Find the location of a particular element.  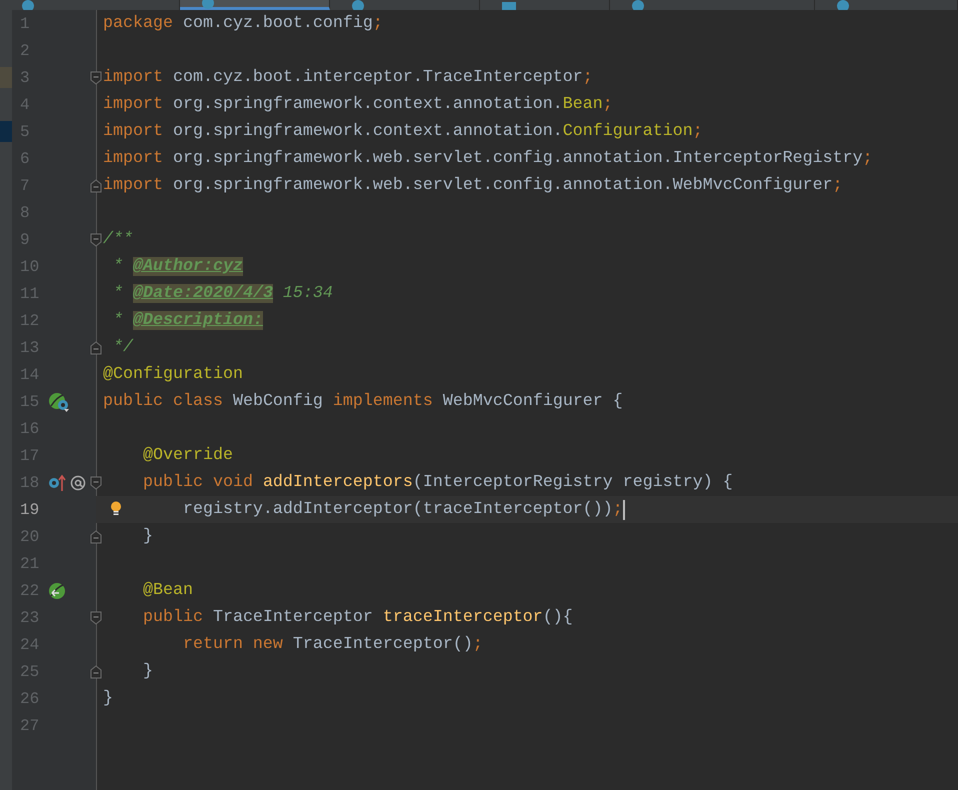

code-line: import org.springframework.web.servlet.config.annotation.InterceptorRegistry; is located at coordinates (488, 158).